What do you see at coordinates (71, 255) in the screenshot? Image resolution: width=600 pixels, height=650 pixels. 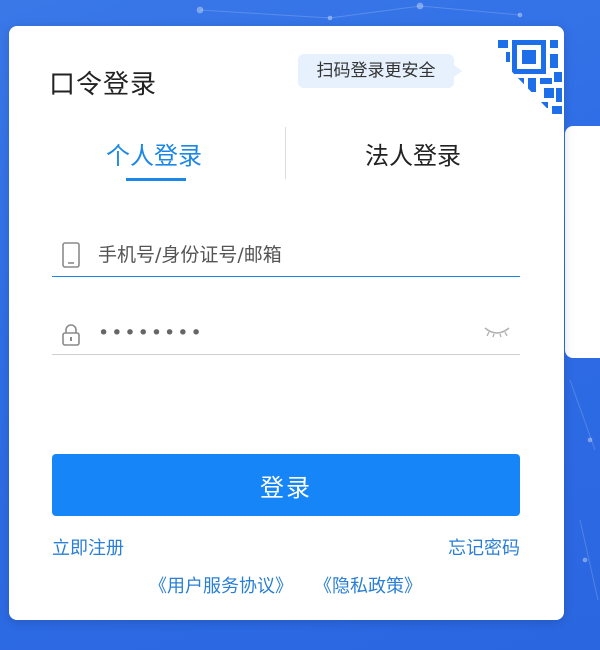 I see `phone-icon` at bounding box center [71, 255].